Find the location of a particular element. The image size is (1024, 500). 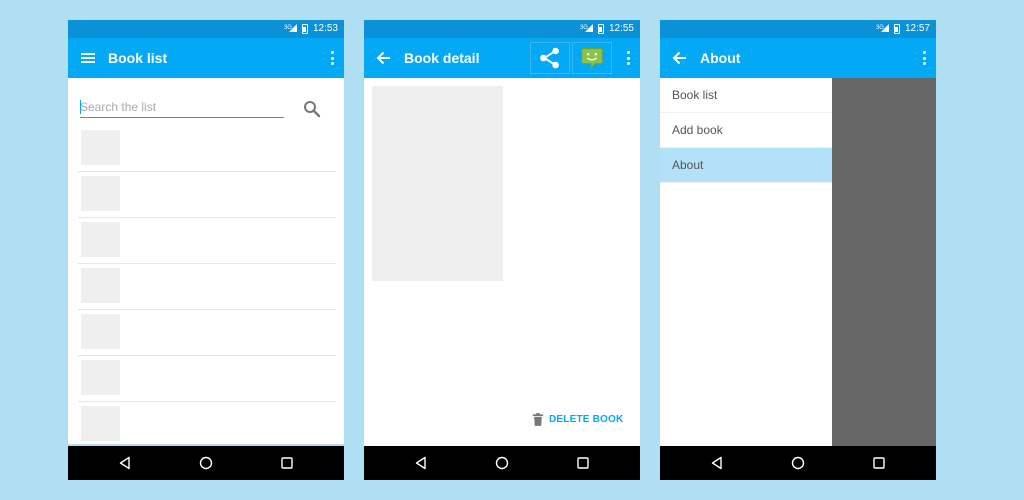

text-cursor is located at coordinates (80, 107).